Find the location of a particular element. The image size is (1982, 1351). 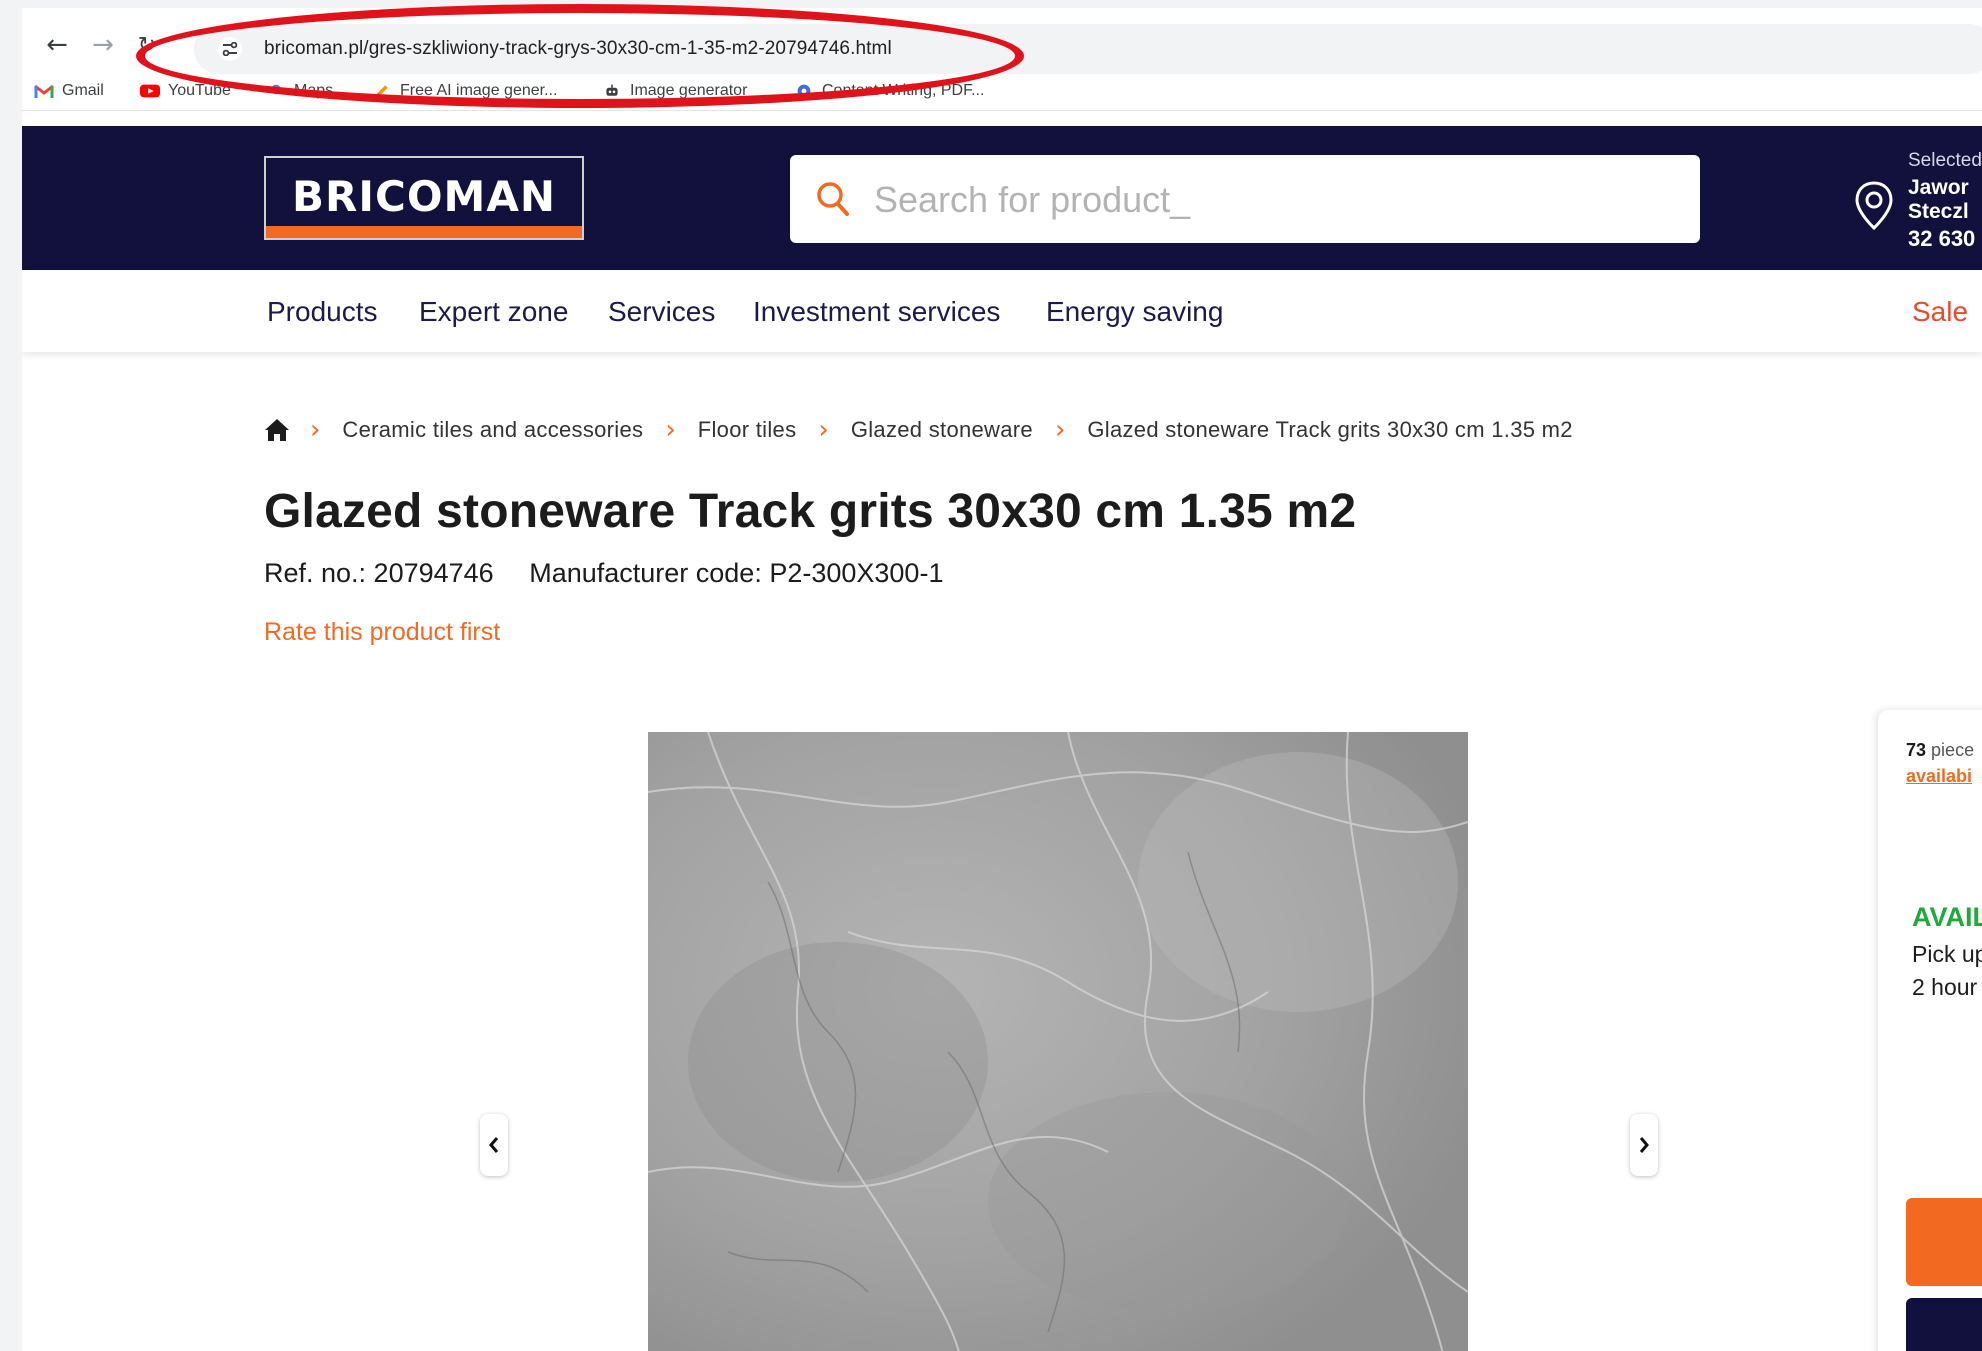

search-input is located at coordinates (1264, 200).